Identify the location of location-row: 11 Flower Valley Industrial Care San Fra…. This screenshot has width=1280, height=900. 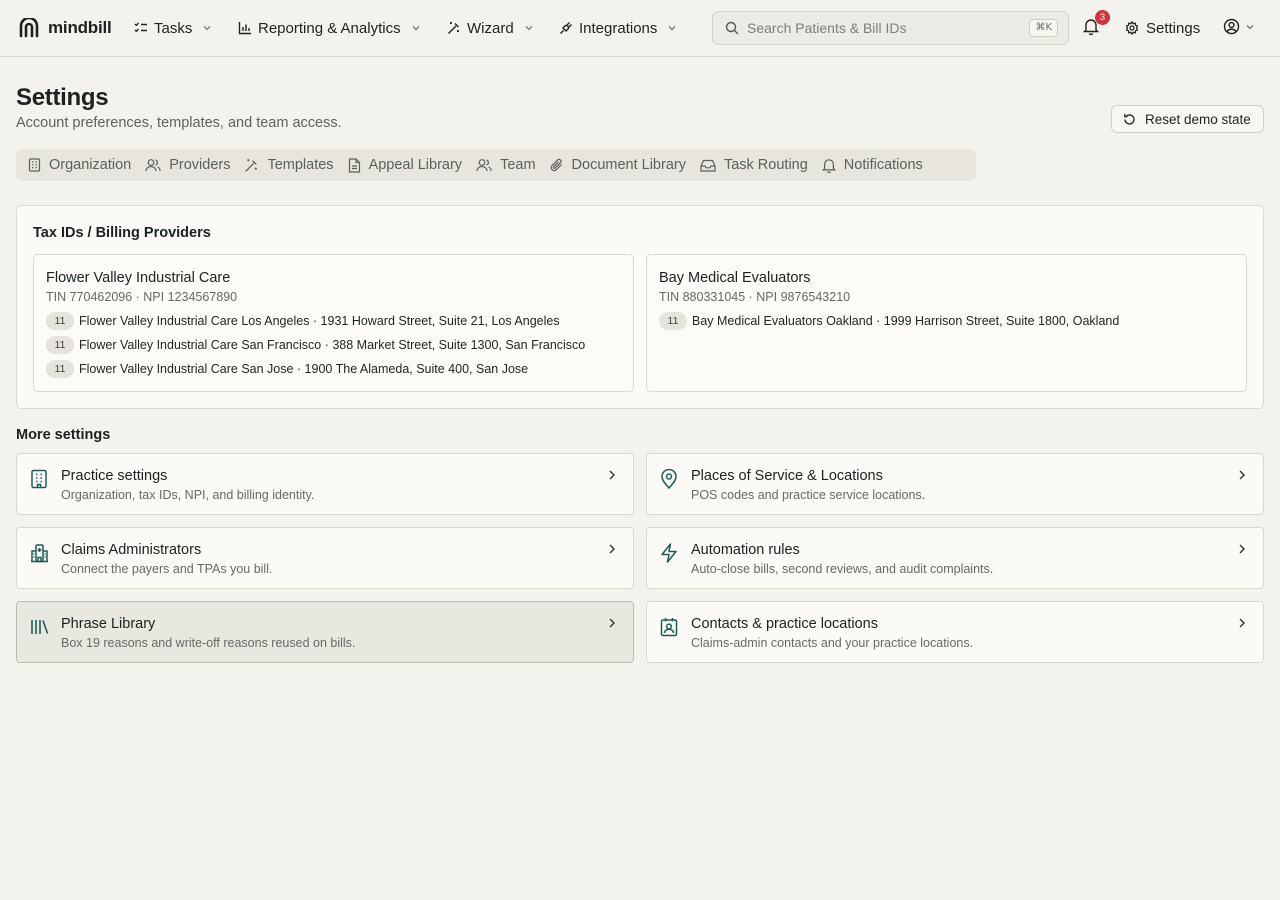
(315, 345).